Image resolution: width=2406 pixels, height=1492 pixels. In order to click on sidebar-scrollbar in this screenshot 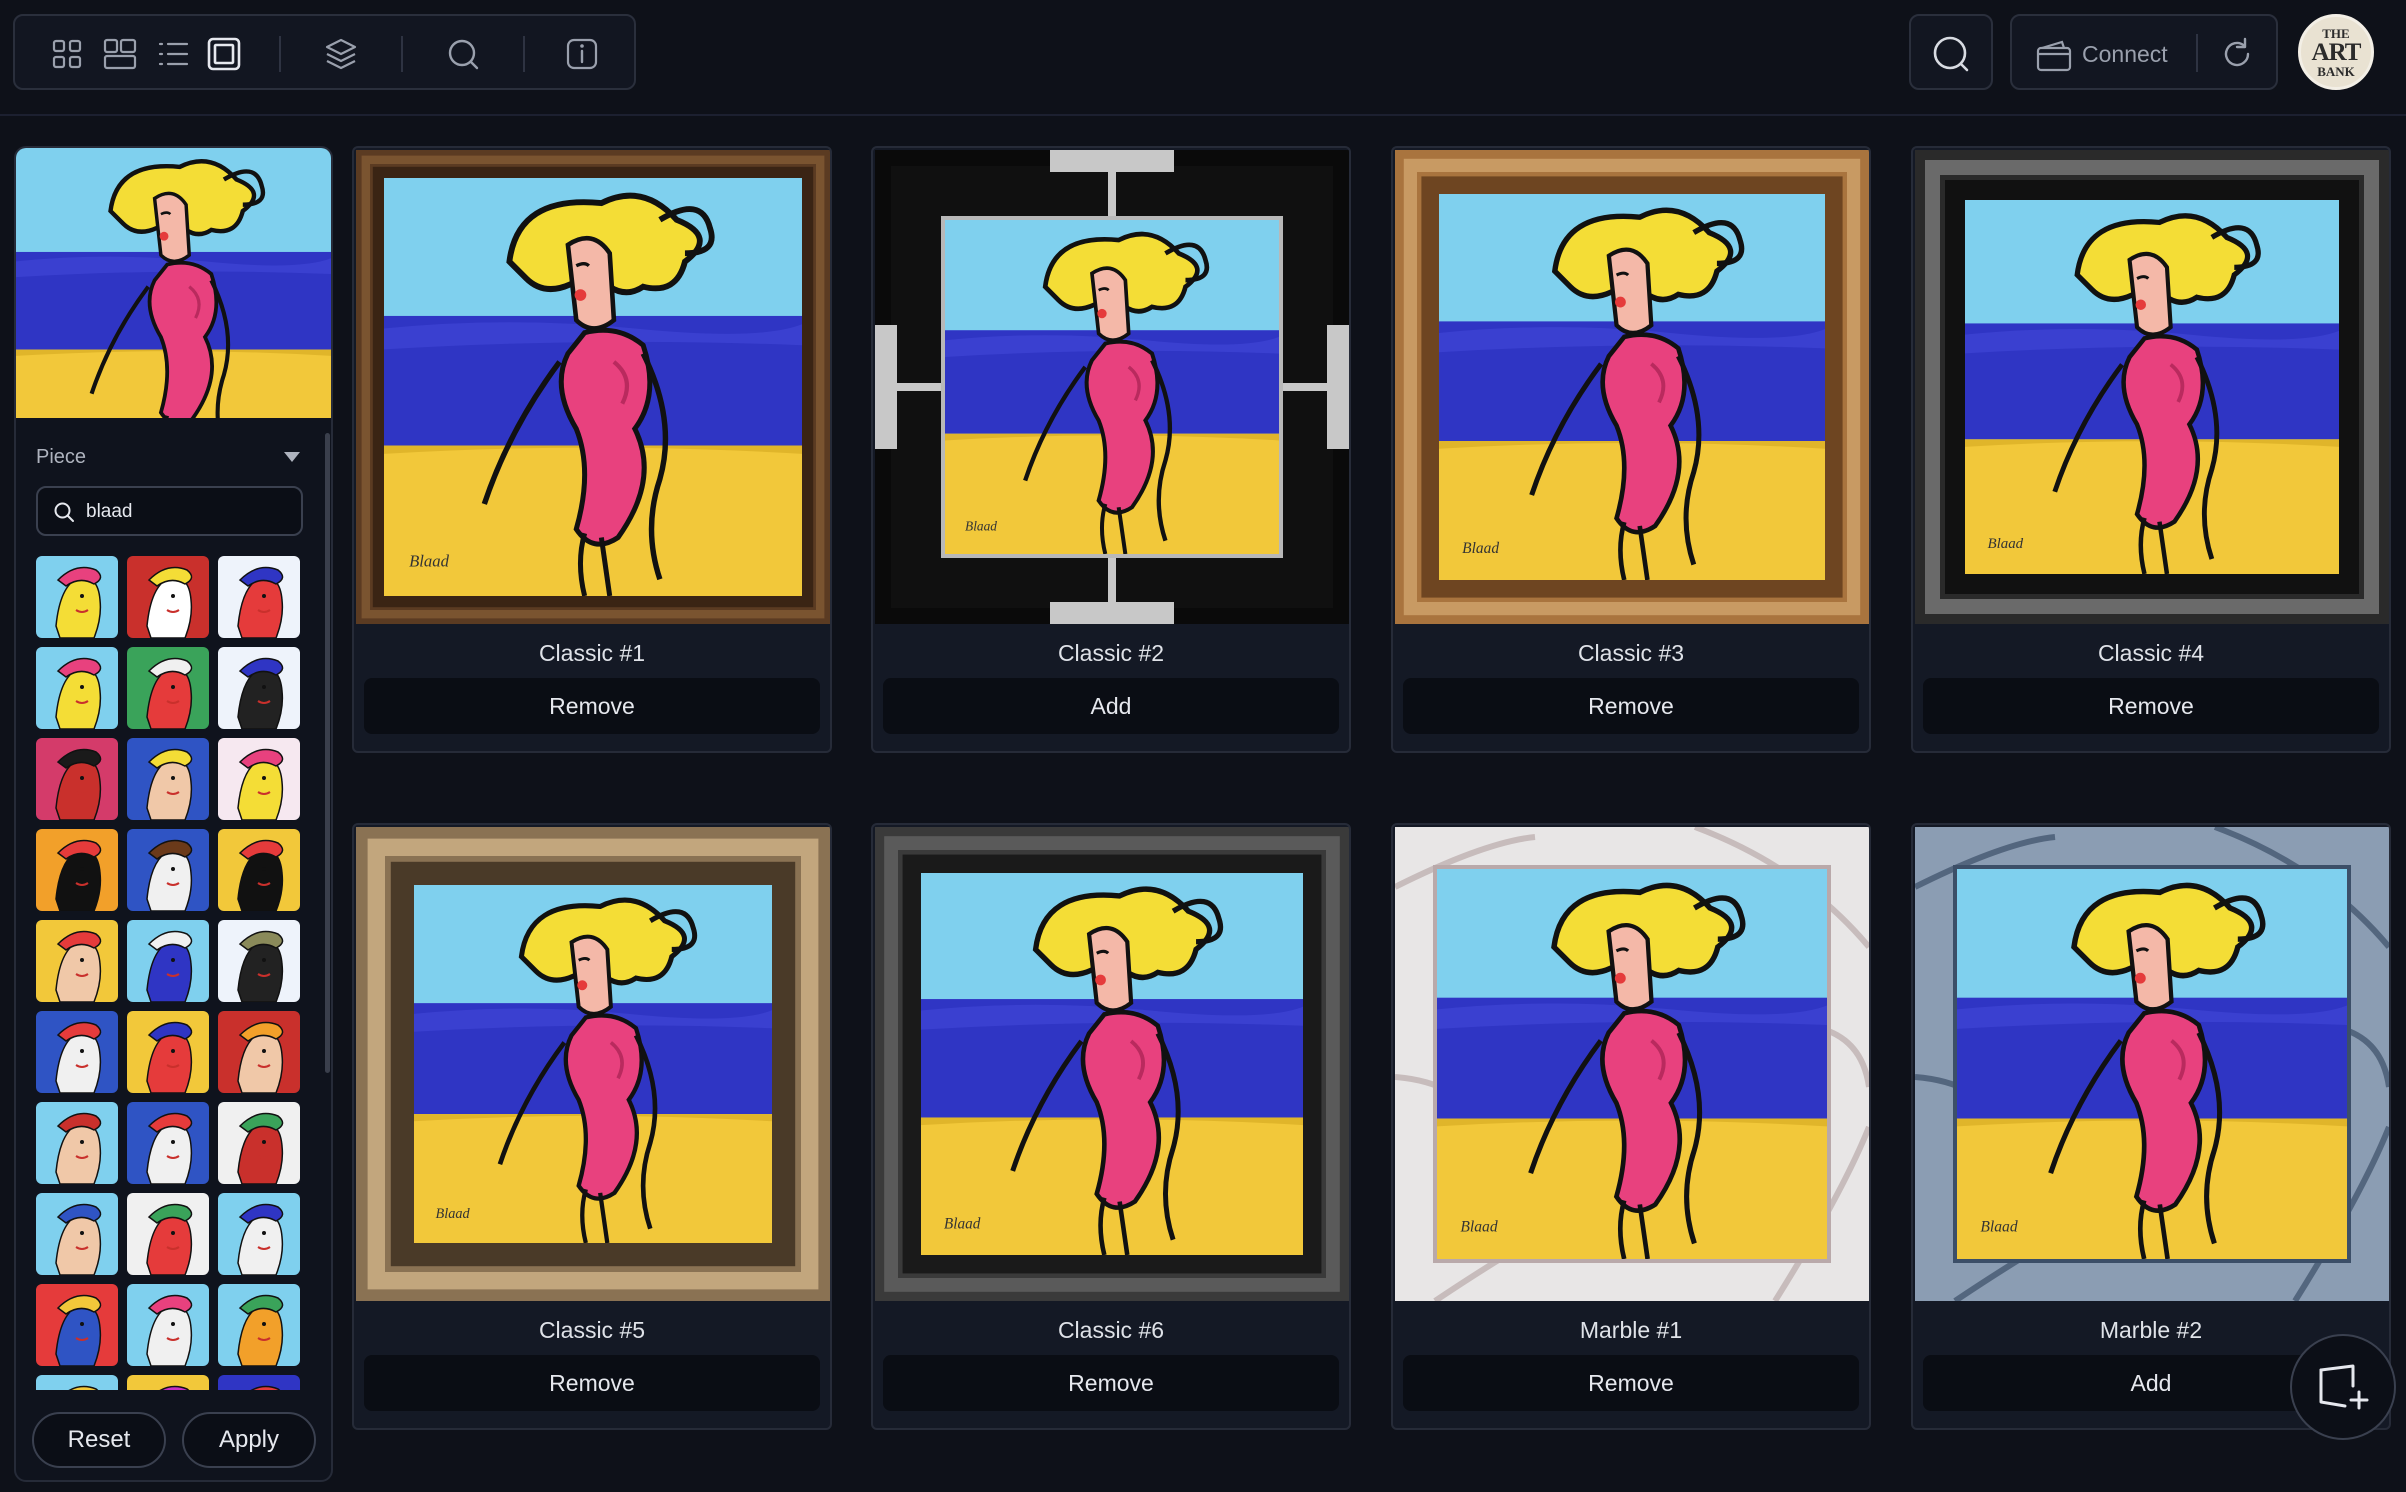, I will do `click(327, 753)`.